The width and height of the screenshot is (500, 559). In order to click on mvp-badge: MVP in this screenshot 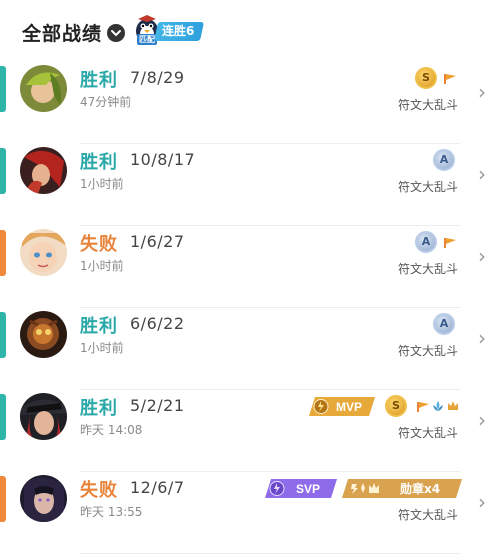, I will do `click(342, 406)`.